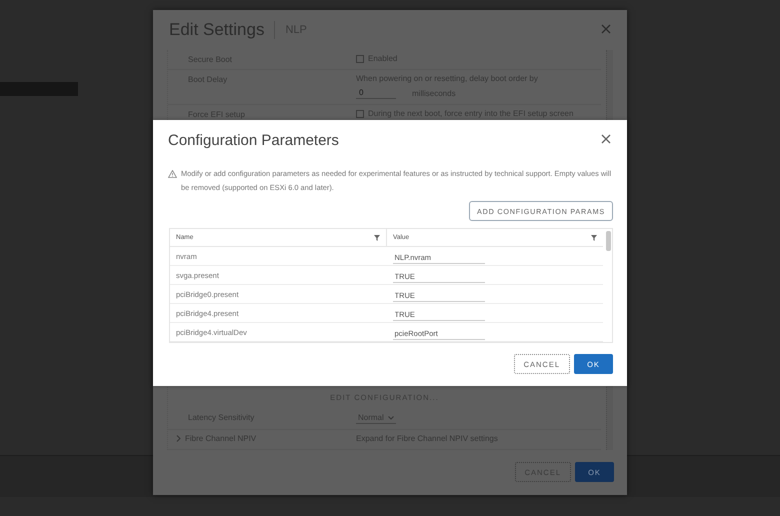 The image size is (780, 516). What do you see at coordinates (391, 418) in the screenshot?
I see `chevron-down-icon` at bounding box center [391, 418].